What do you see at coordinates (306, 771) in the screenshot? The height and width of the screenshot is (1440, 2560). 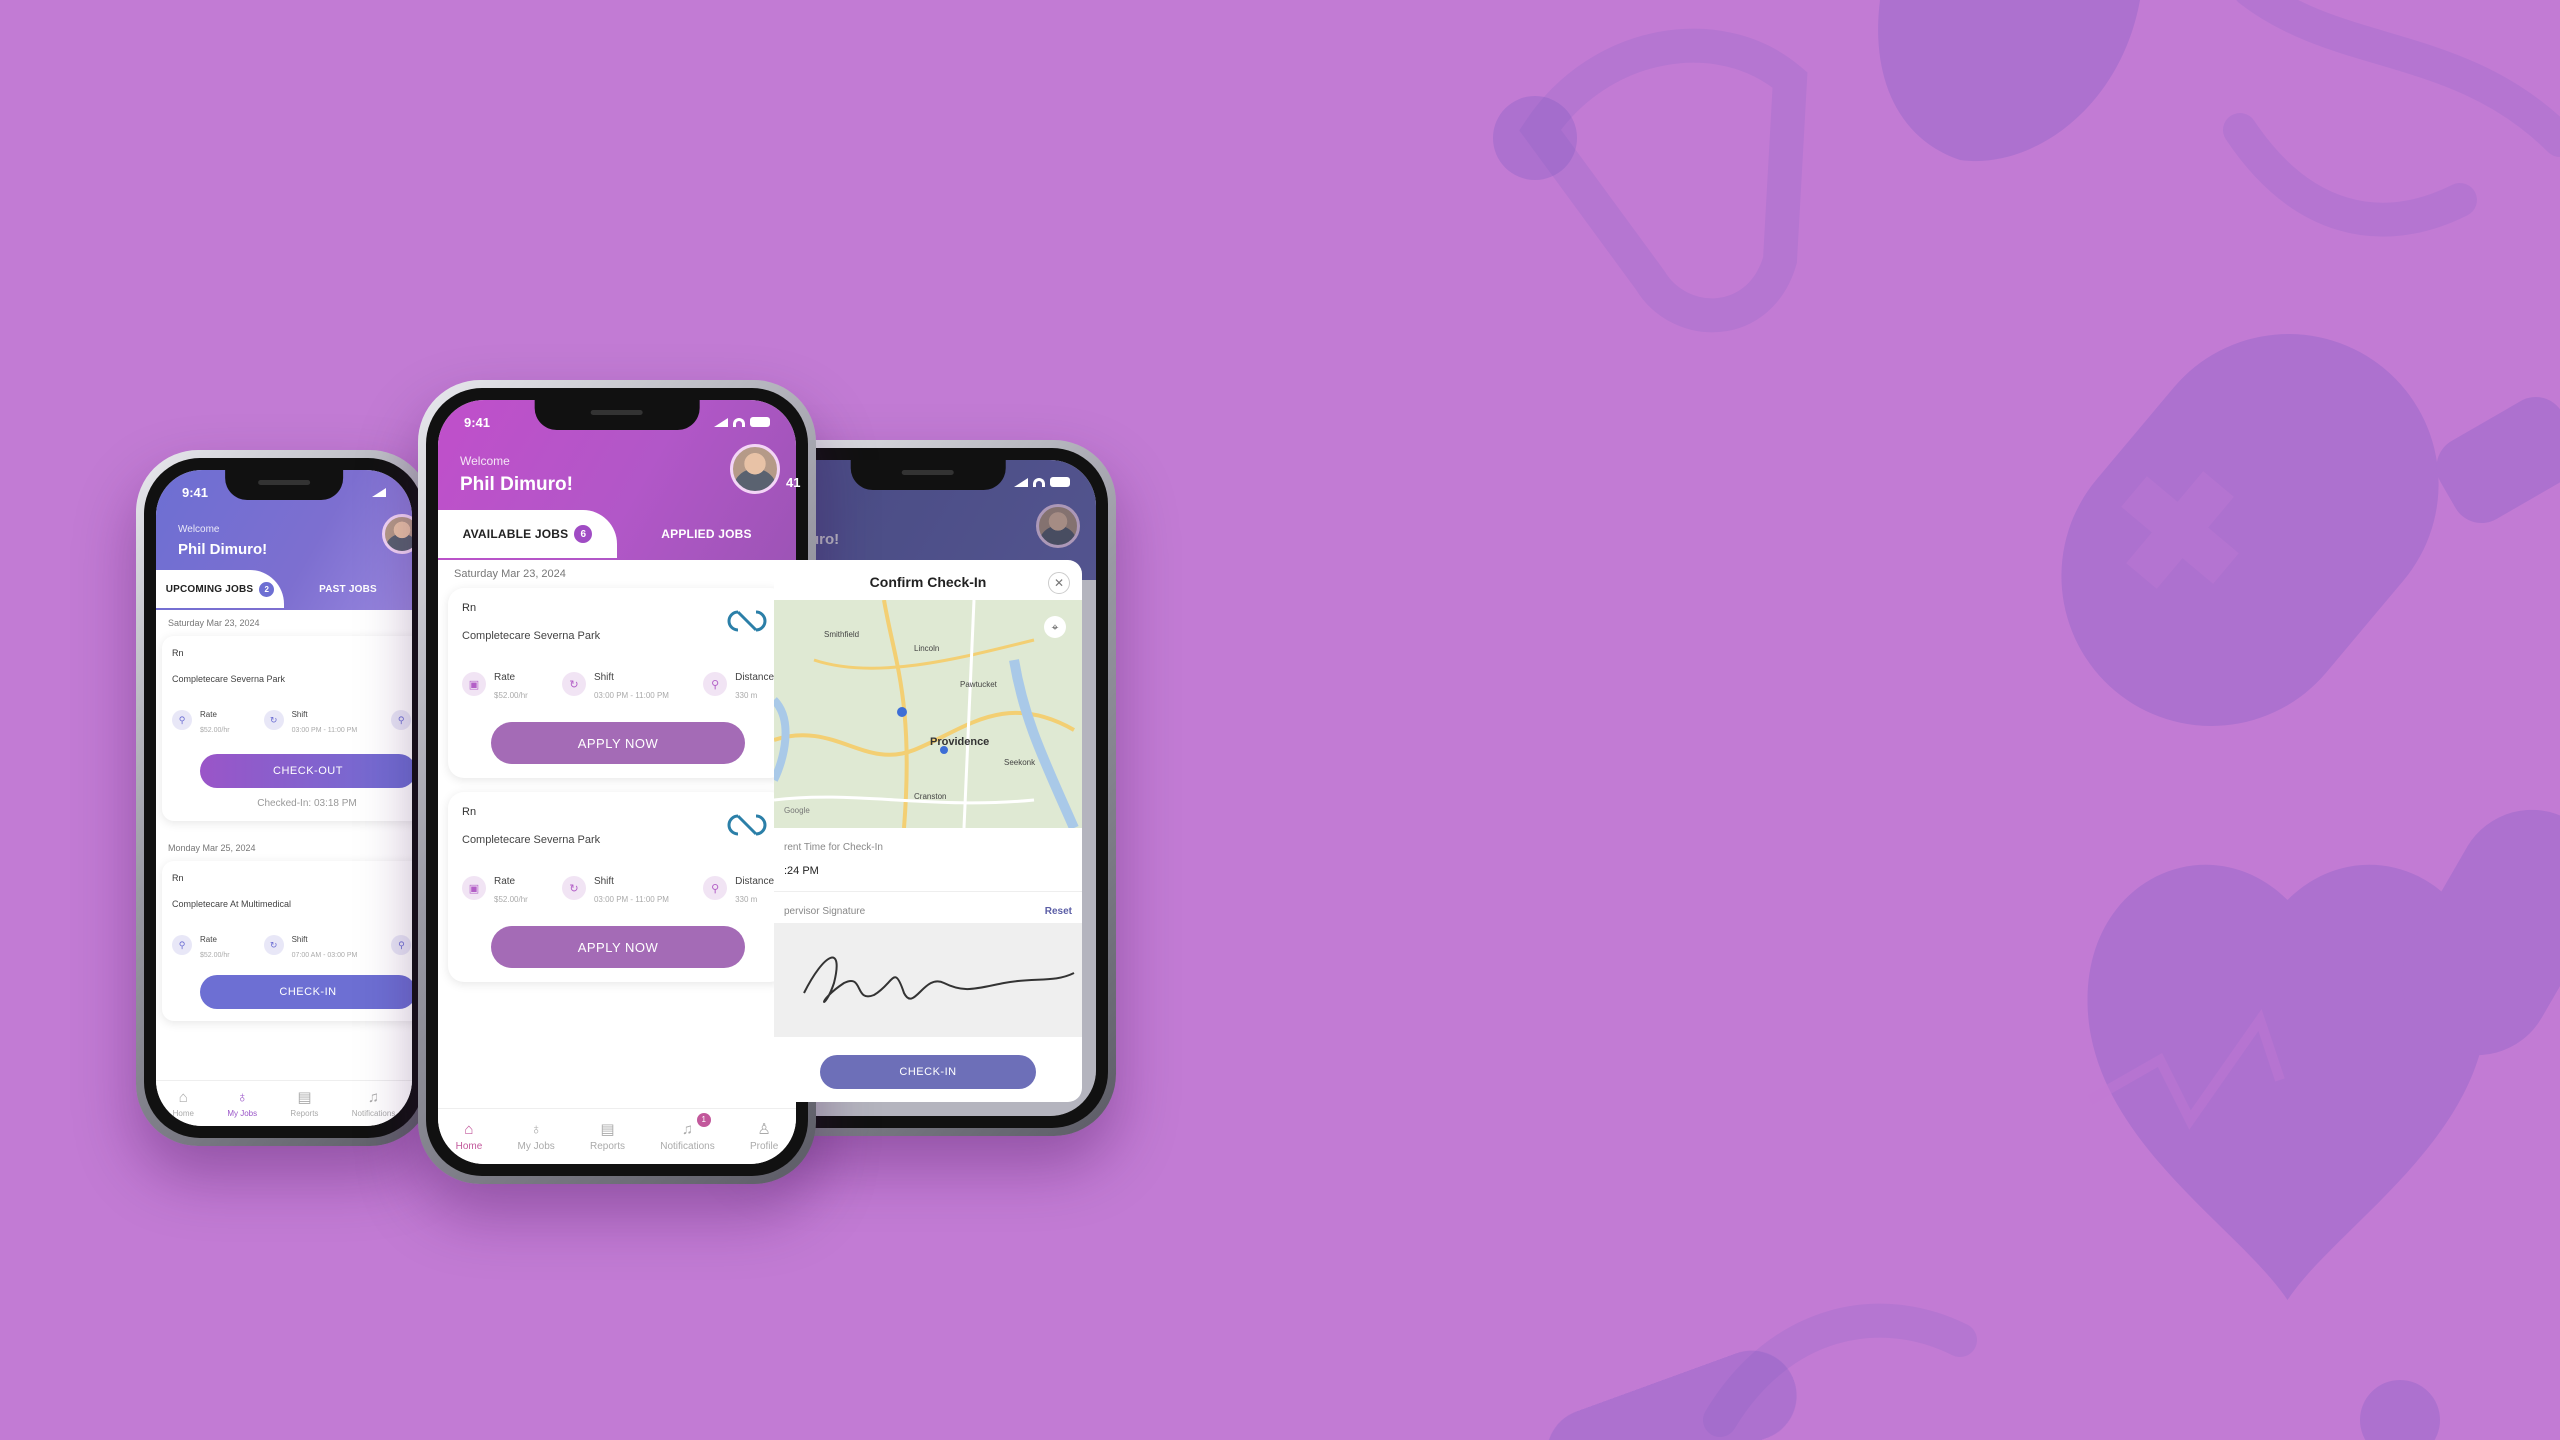 I see `check-out-button: CHECK-OUT` at bounding box center [306, 771].